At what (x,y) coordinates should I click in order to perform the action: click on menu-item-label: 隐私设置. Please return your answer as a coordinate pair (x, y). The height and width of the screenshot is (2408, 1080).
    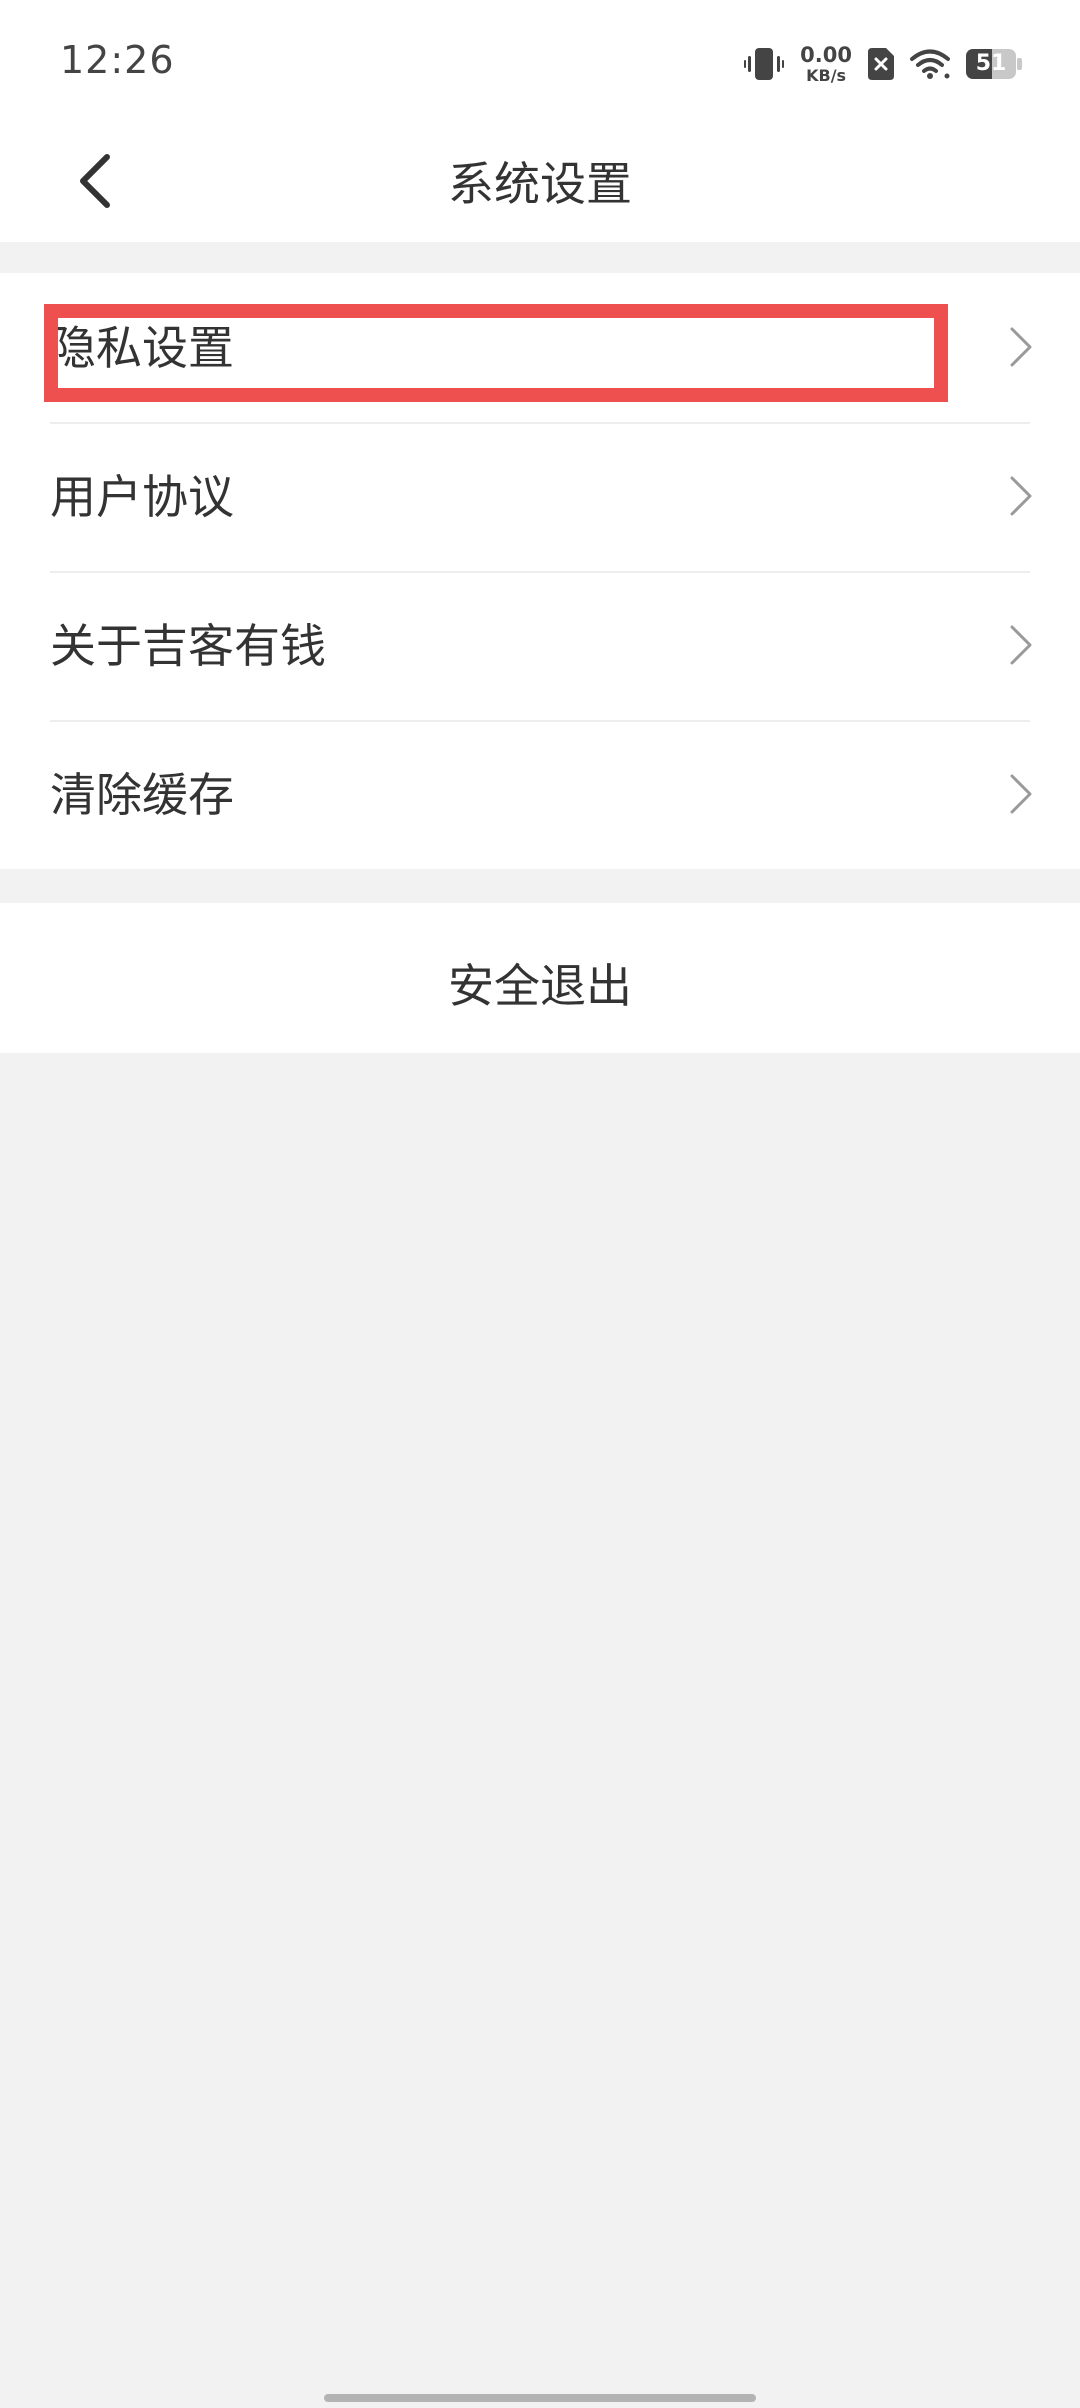
    Looking at the image, I should click on (142, 348).